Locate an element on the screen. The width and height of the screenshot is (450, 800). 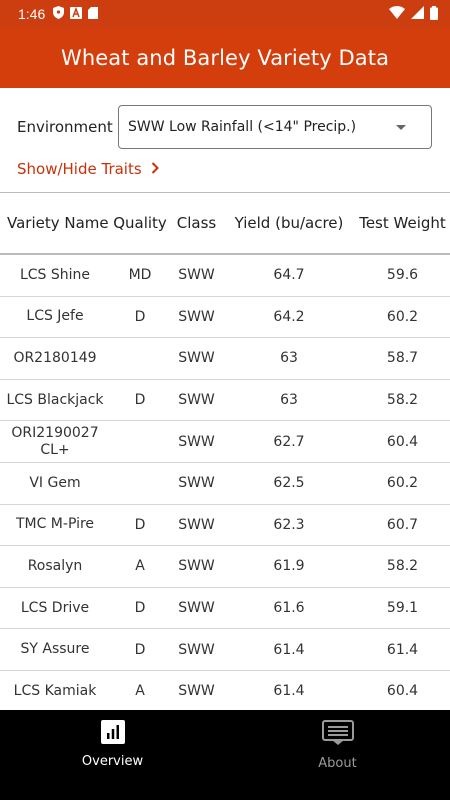
variety-name-cell: TMC M-Pire is located at coordinates (55, 524).